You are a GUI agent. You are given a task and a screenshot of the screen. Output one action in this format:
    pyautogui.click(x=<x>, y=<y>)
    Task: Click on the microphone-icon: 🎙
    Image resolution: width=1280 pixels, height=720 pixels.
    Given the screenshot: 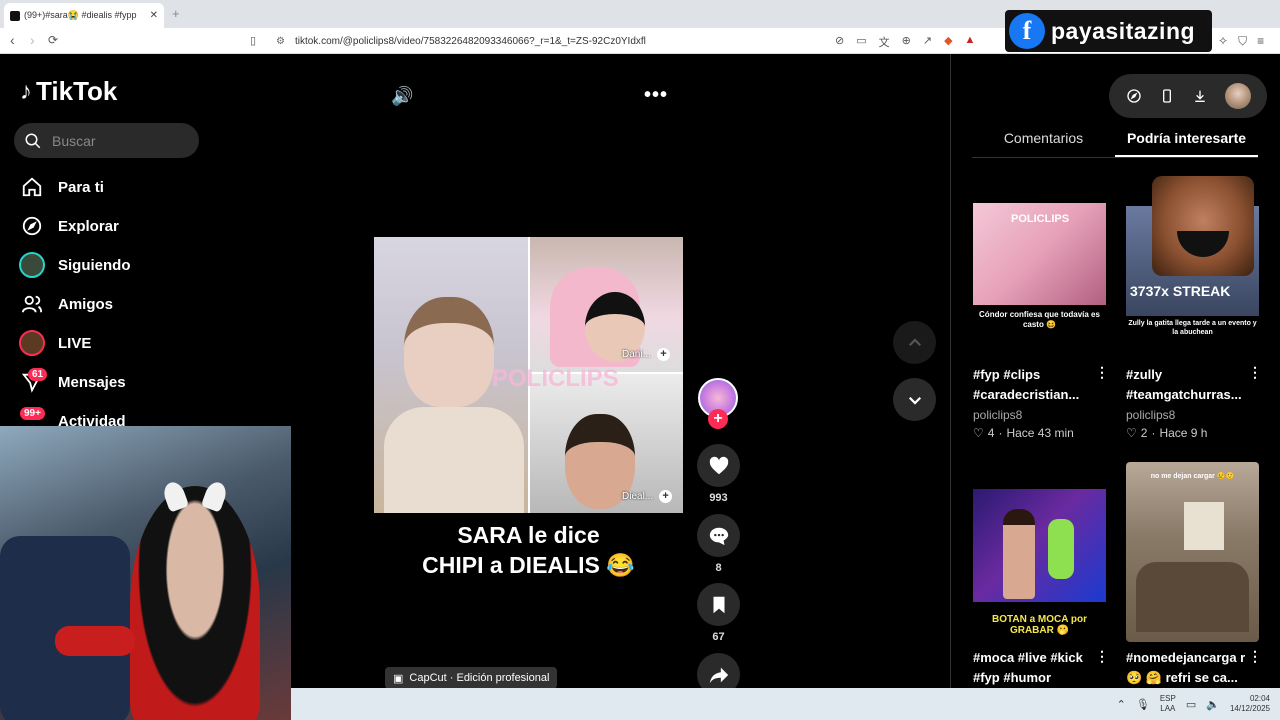 What is the action you would take?
    pyautogui.click(x=1143, y=704)
    